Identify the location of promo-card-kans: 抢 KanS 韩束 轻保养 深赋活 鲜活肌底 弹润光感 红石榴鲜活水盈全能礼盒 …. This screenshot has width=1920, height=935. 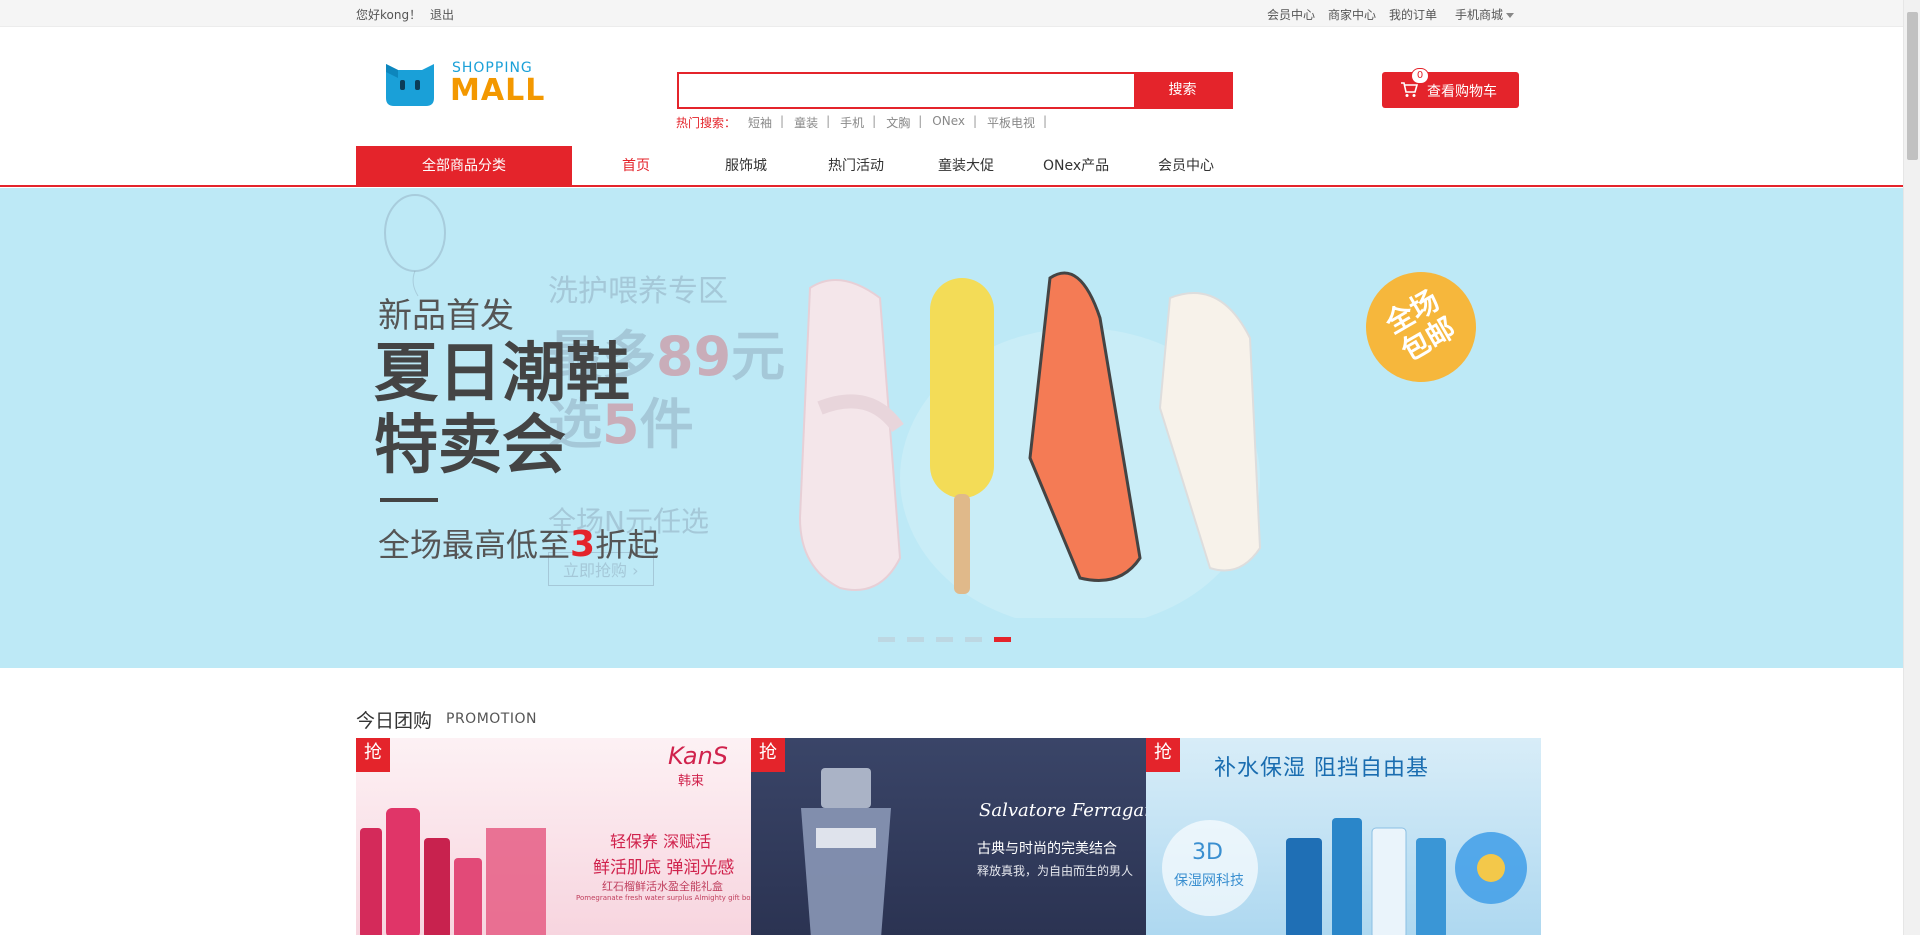
(553, 836).